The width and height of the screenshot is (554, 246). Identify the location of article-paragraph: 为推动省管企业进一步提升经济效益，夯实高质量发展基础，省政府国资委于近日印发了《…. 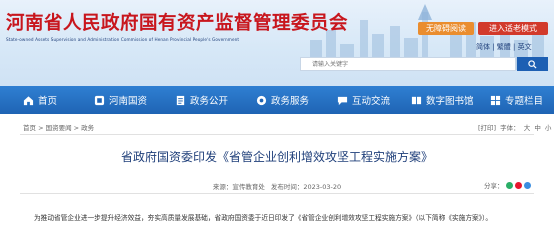
(280, 218).